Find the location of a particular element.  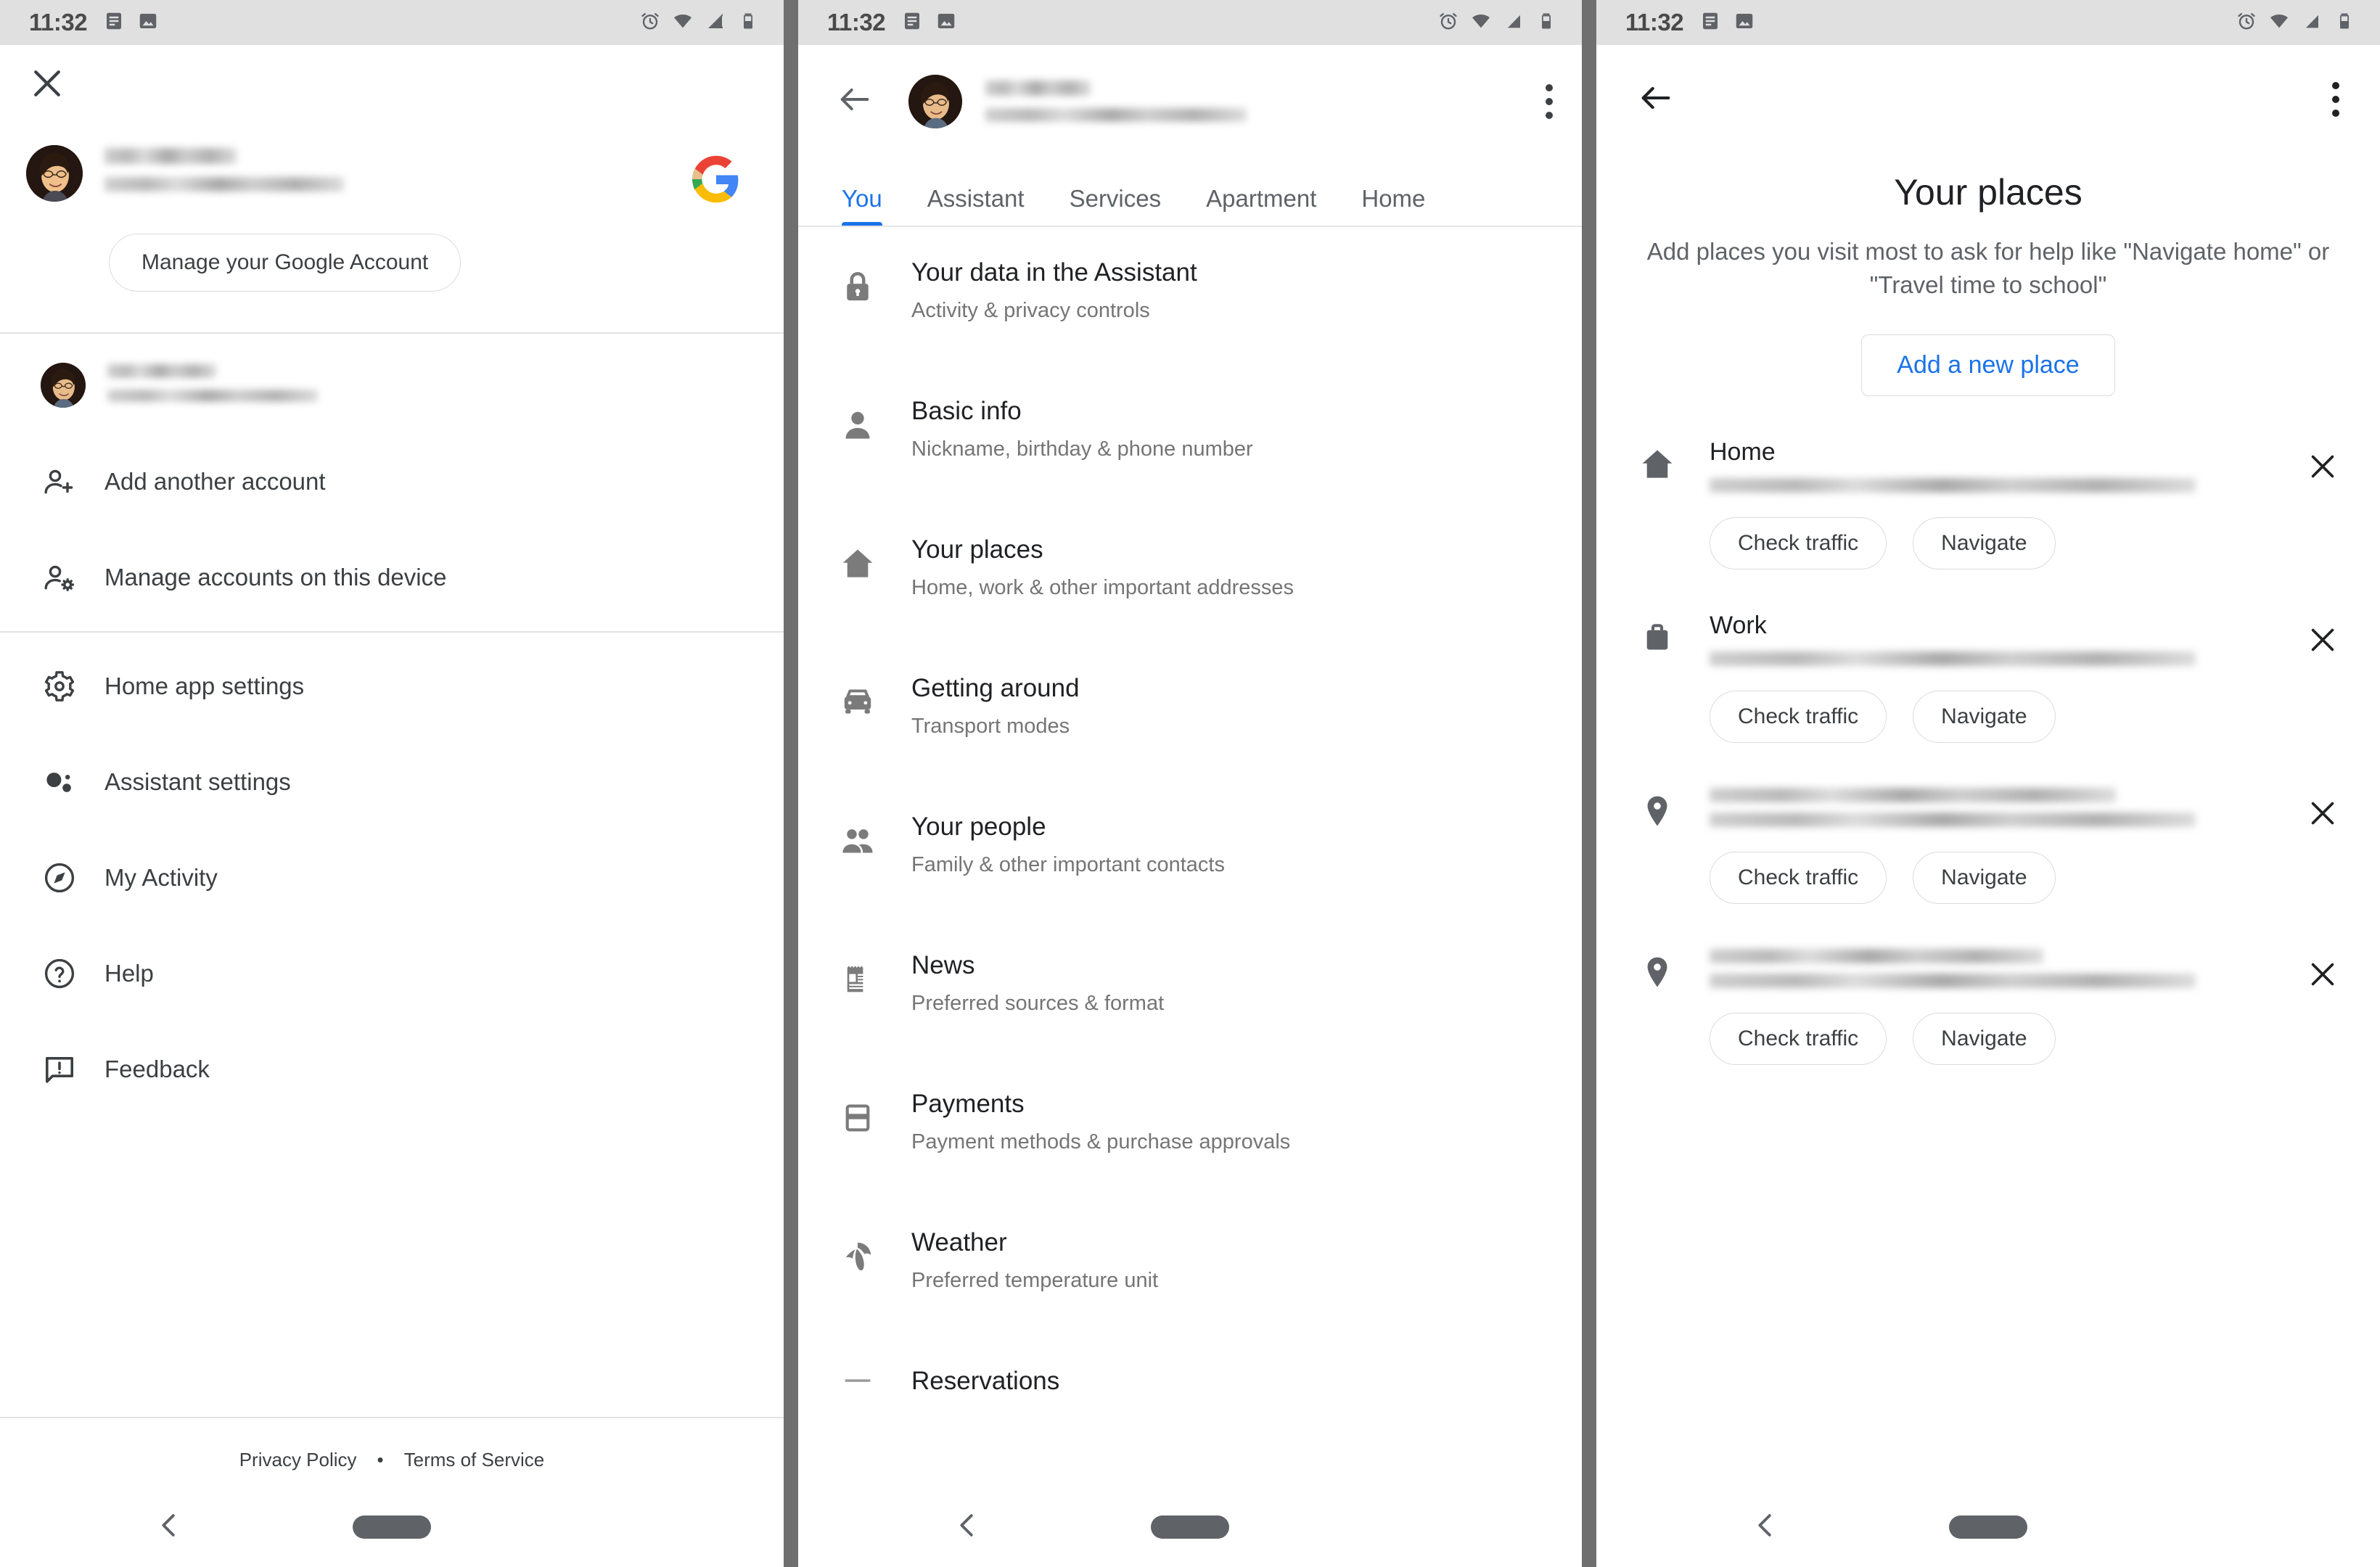

add-a-new-place-button: Add a new place is located at coordinates (1988, 365).